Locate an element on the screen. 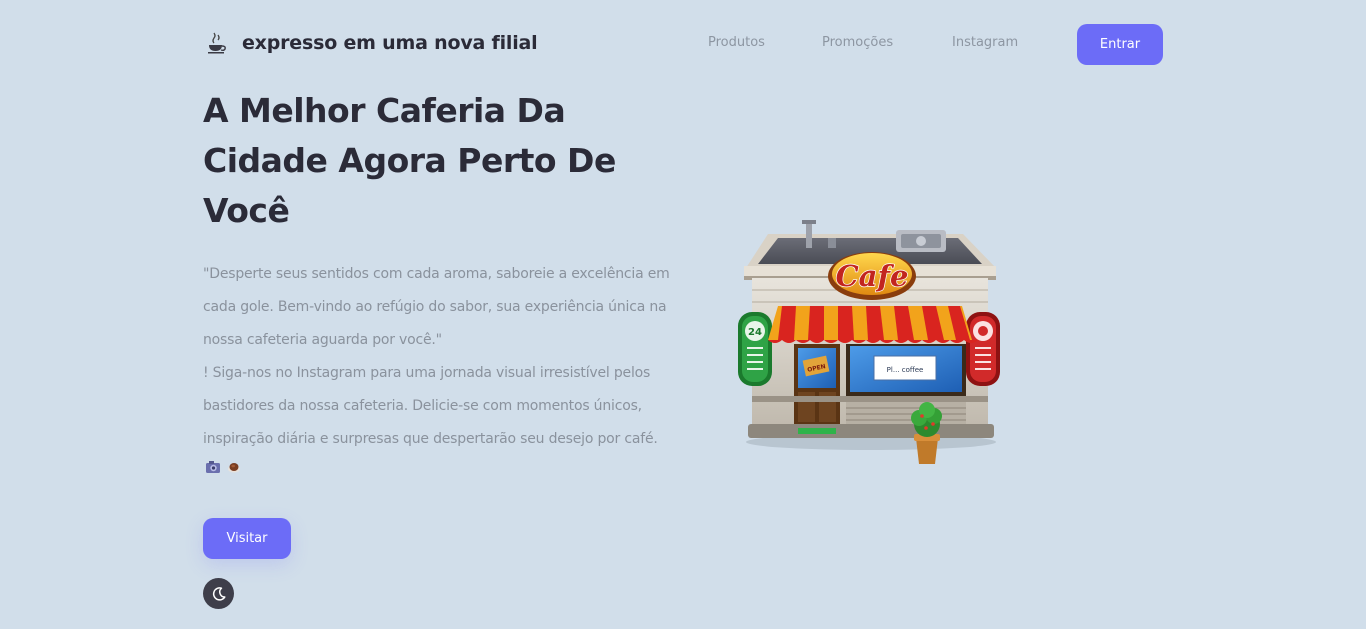 The width and height of the screenshot is (1366, 629). login-button: Entrar is located at coordinates (1120, 44).